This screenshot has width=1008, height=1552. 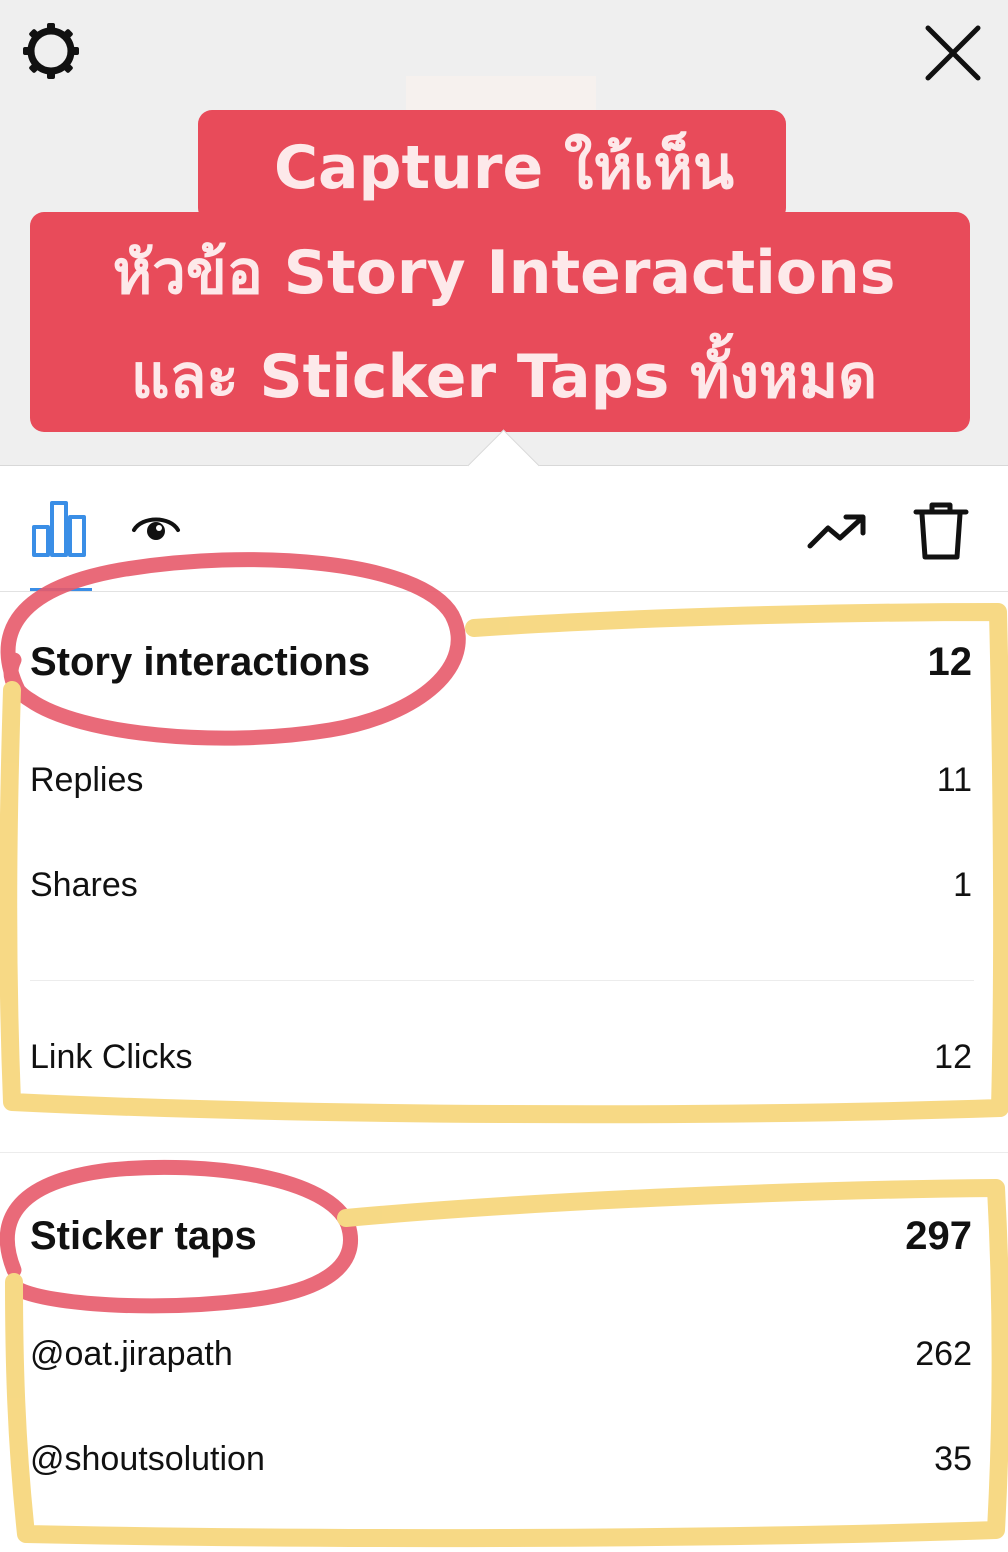 What do you see at coordinates (941, 531) in the screenshot?
I see `trash-icon` at bounding box center [941, 531].